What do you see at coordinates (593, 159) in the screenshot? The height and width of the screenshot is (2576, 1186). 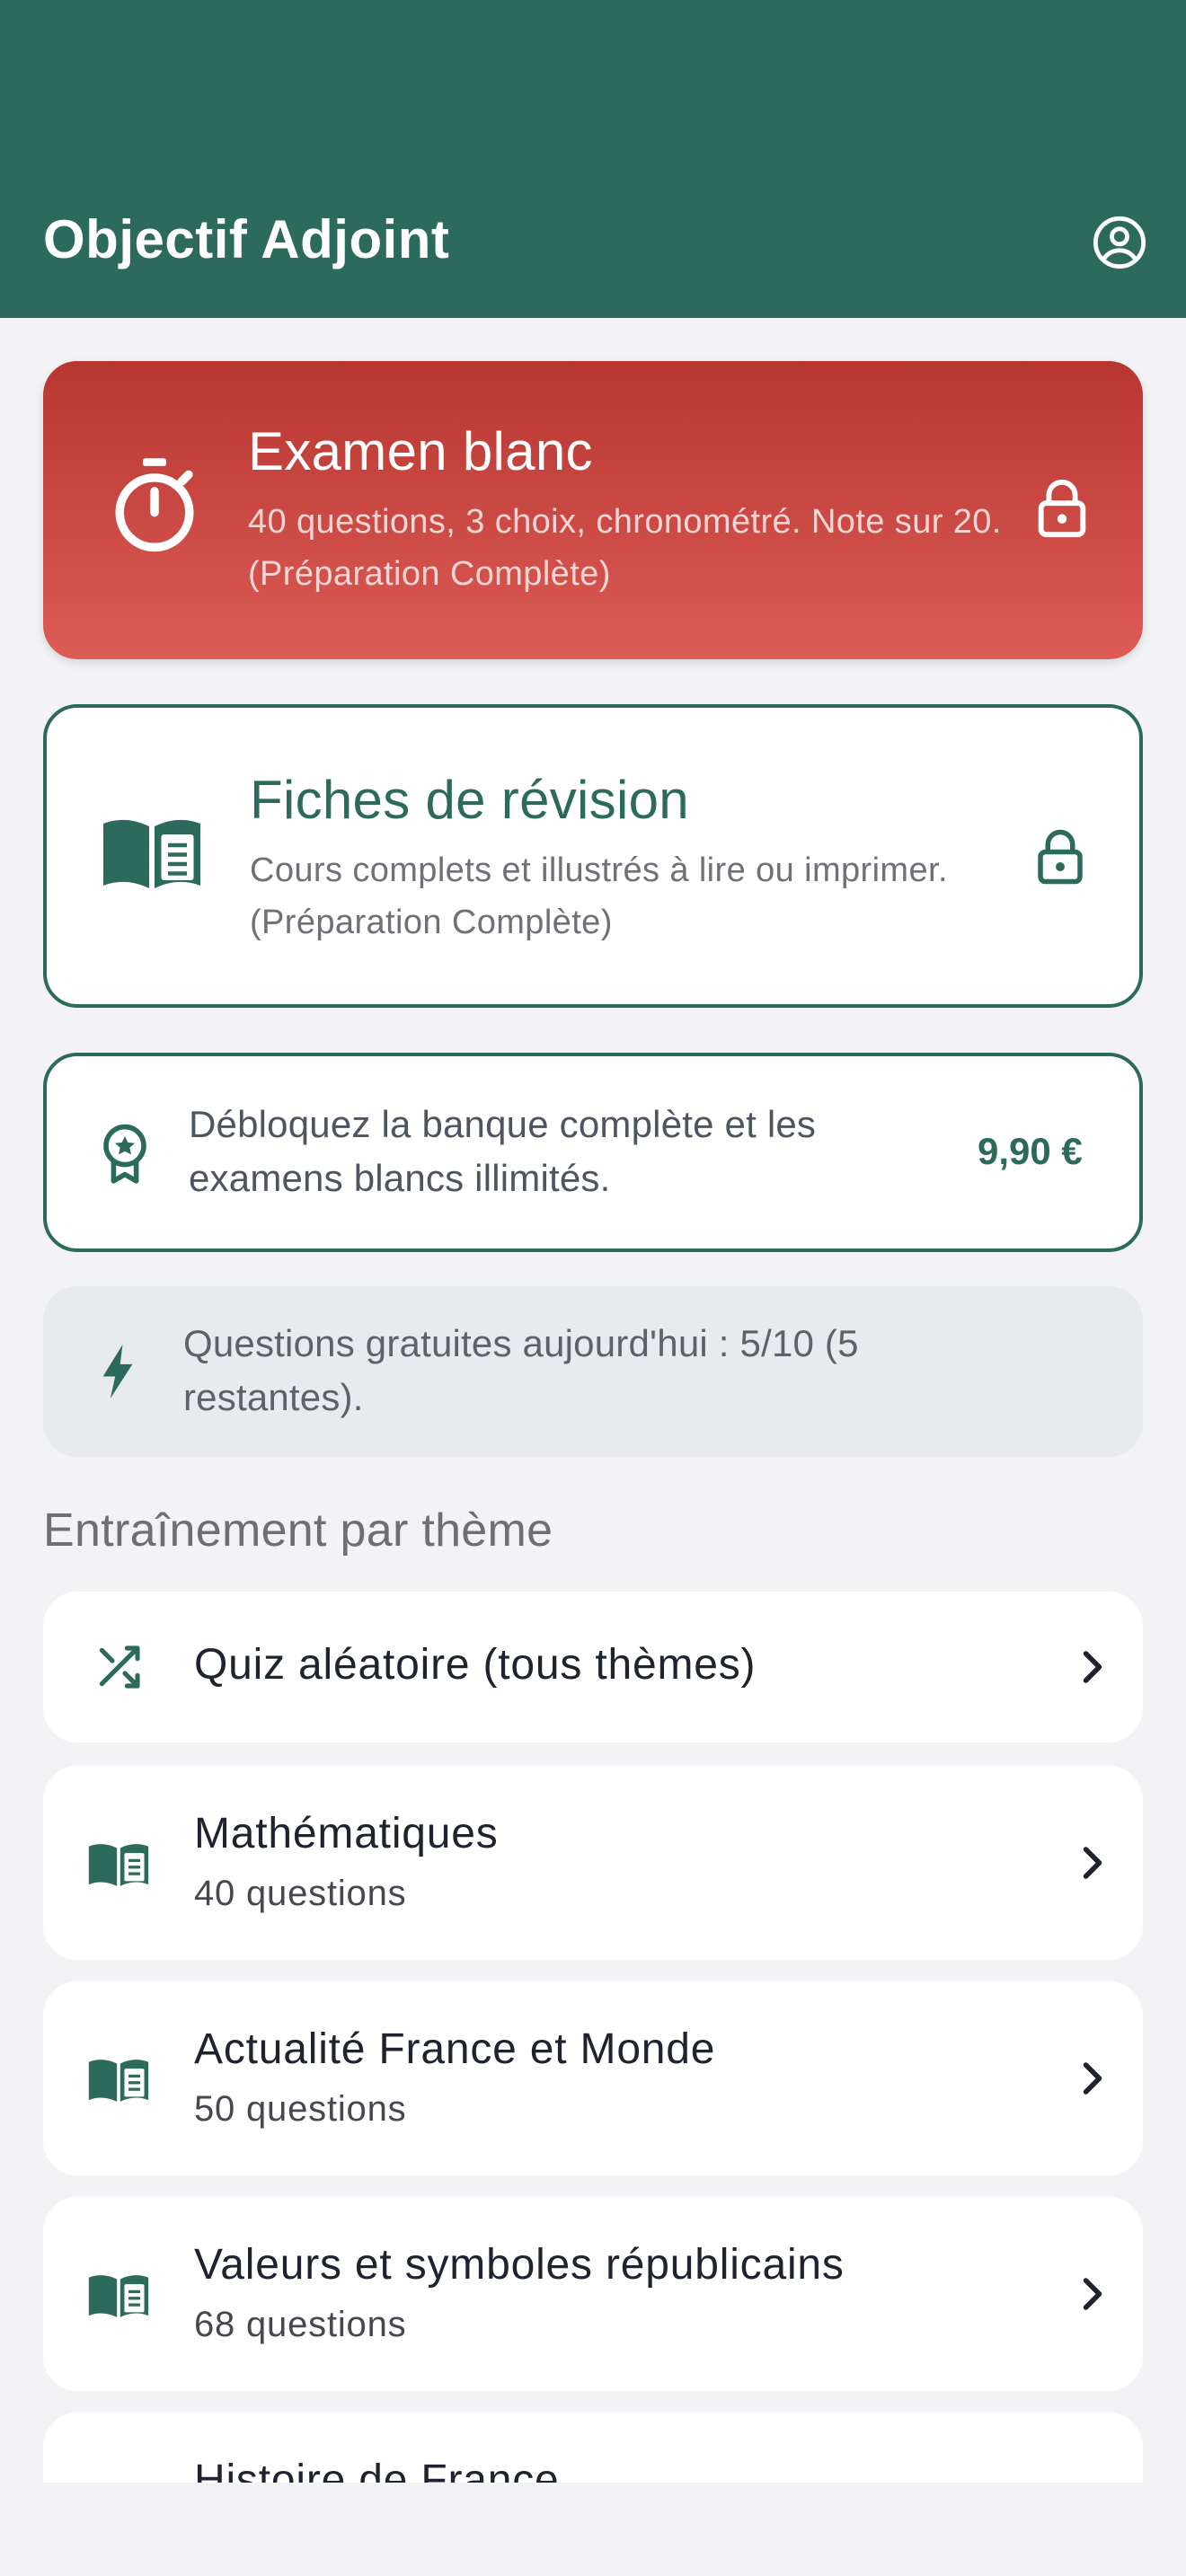 I see `app-bar: Objectif Adjoint` at bounding box center [593, 159].